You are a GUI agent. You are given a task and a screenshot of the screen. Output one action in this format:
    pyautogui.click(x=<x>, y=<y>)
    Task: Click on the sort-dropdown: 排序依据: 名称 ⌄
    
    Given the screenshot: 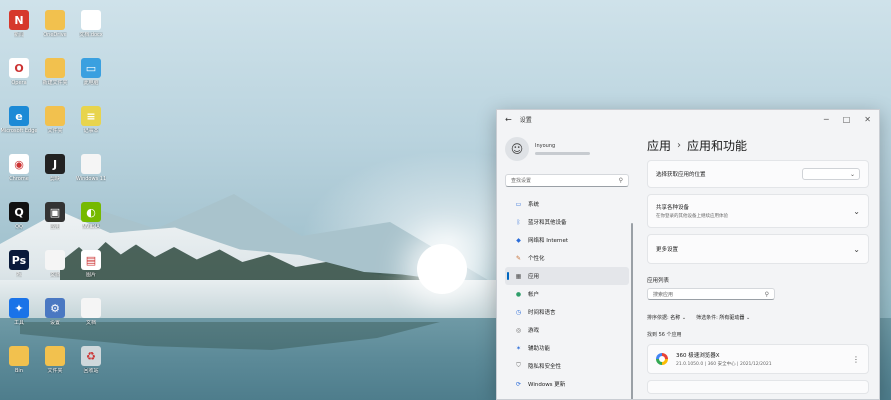 What is the action you would take?
    pyautogui.click(x=666, y=317)
    